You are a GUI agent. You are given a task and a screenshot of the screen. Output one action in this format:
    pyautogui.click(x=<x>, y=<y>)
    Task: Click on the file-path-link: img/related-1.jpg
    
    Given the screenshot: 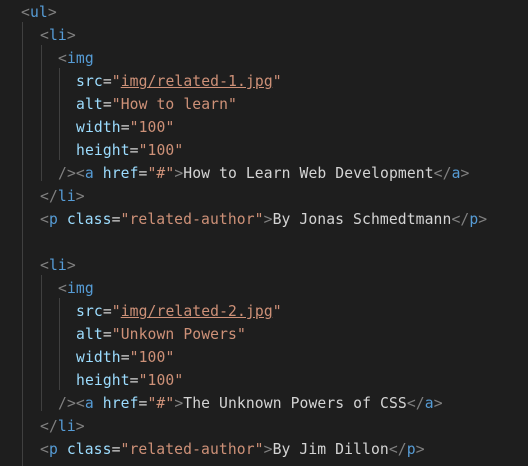 What is the action you would take?
    pyautogui.click(x=197, y=81)
    